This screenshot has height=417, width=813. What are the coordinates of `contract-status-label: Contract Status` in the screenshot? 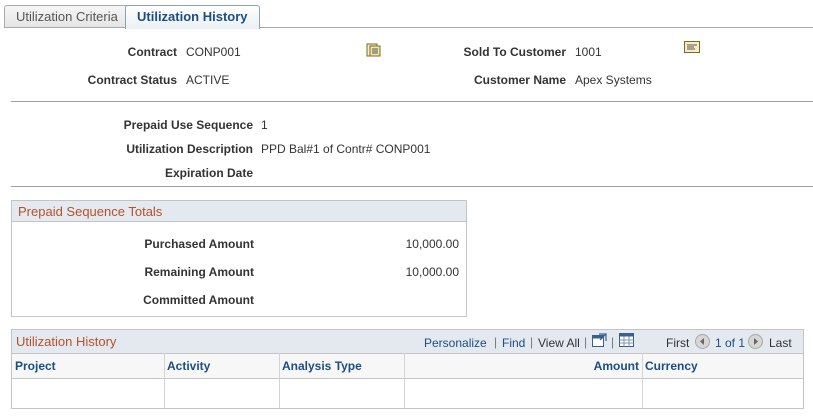 It's located at (132, 80).